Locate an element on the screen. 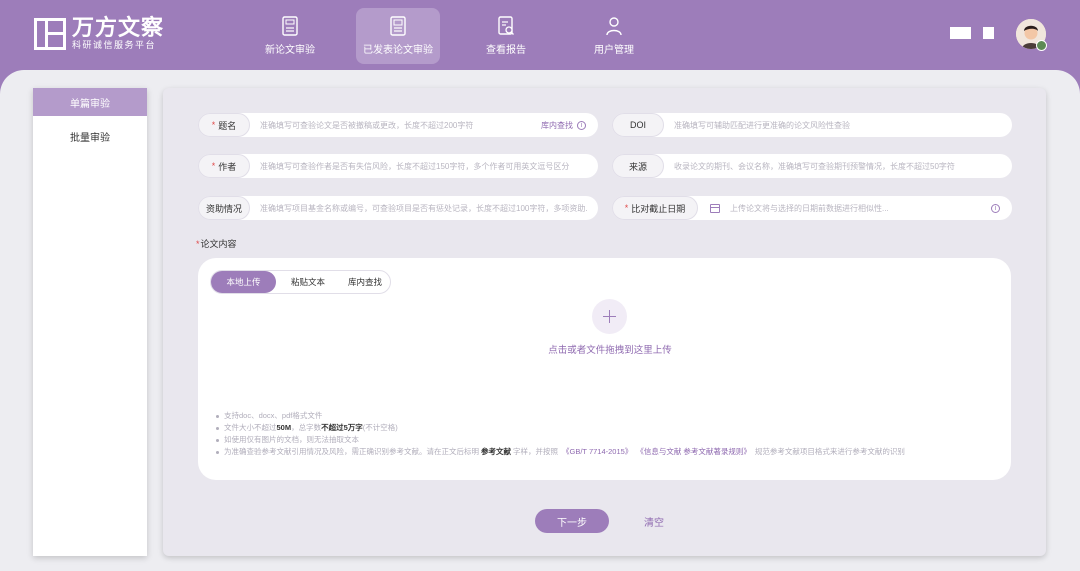 Image resolution: width=1080 pixels, height=571 pixels. paper-content-label: *论文内容 is located at coordinates (216, 244).